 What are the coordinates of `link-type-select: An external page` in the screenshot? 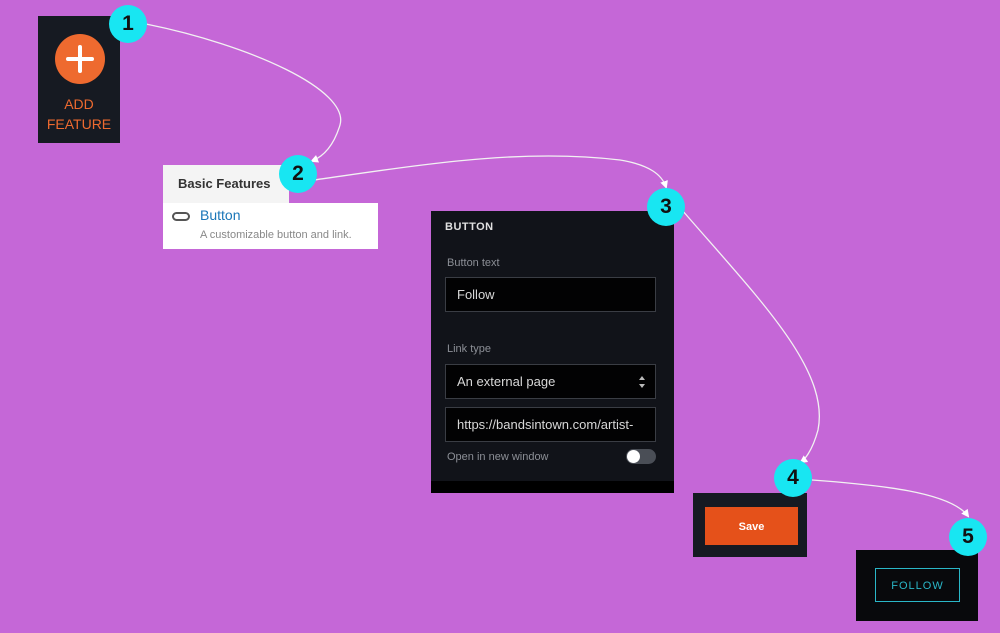 It's located at (550, 381).